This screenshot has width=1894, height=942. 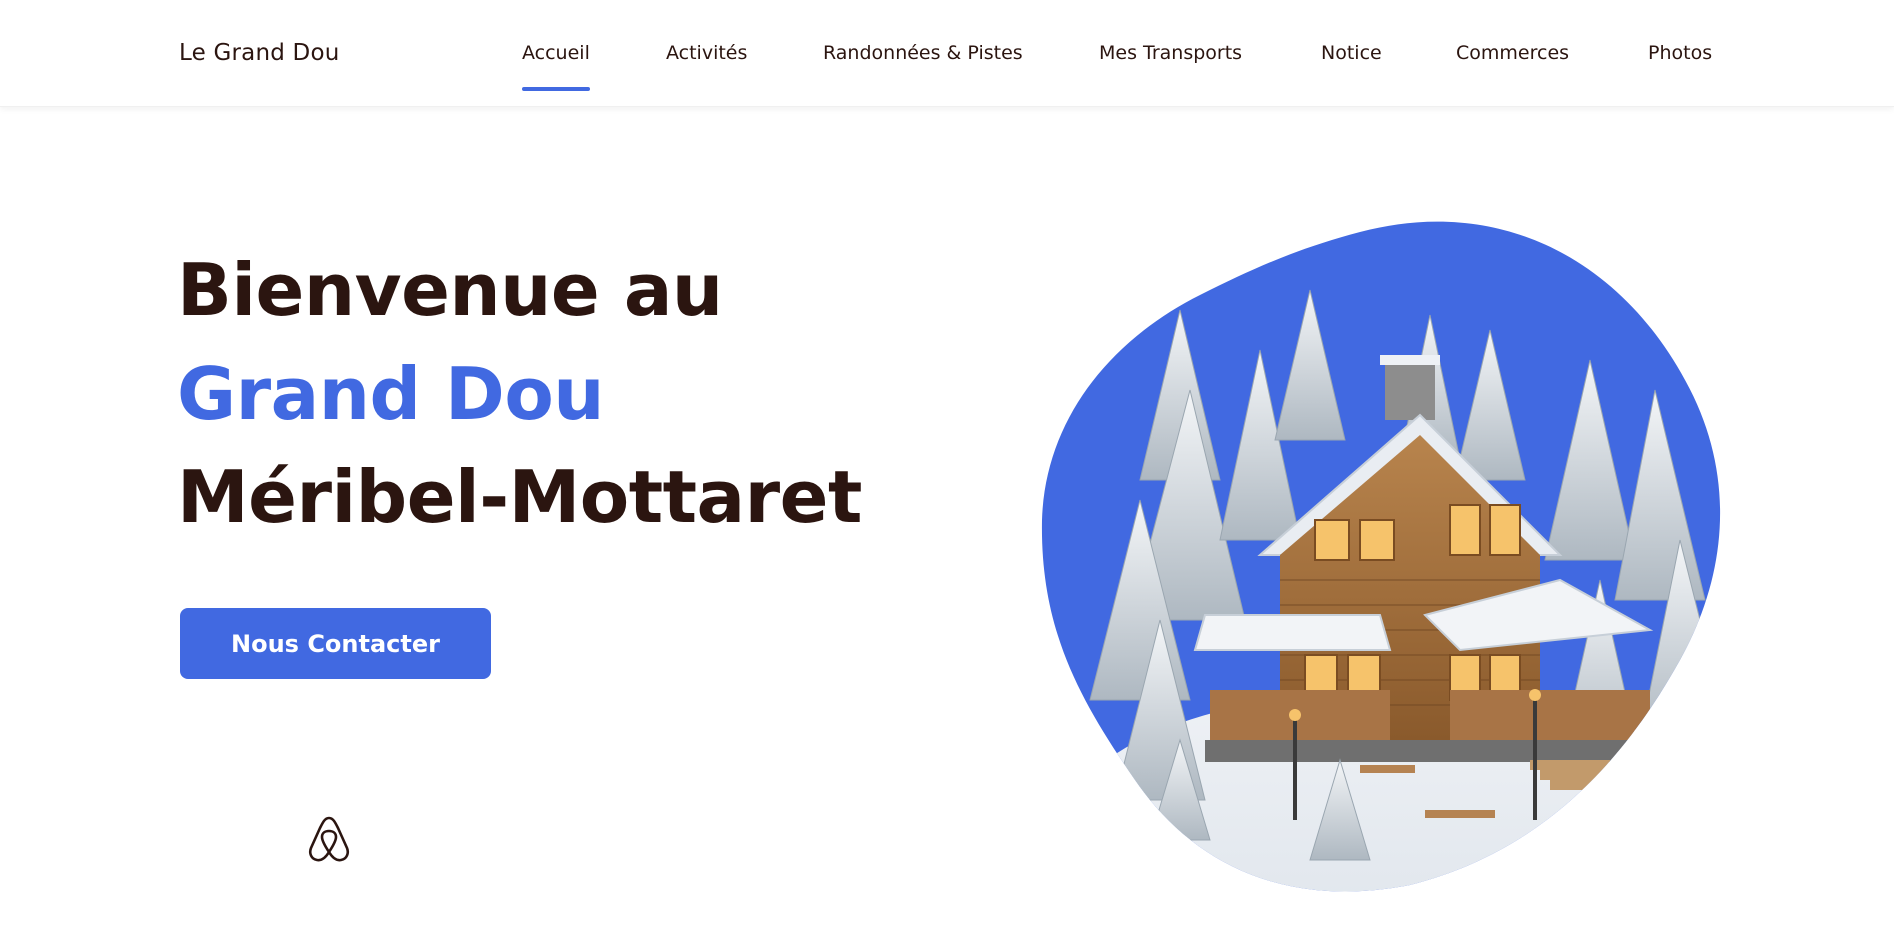 I want to click on nav-item-commerces: Commerces, so click(x=1512, y=53).